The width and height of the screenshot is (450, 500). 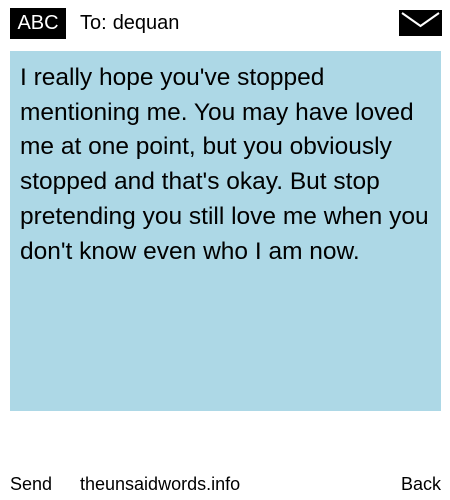 I want to click on message-header: ABC To: dequan, so click(x=225, y=23).